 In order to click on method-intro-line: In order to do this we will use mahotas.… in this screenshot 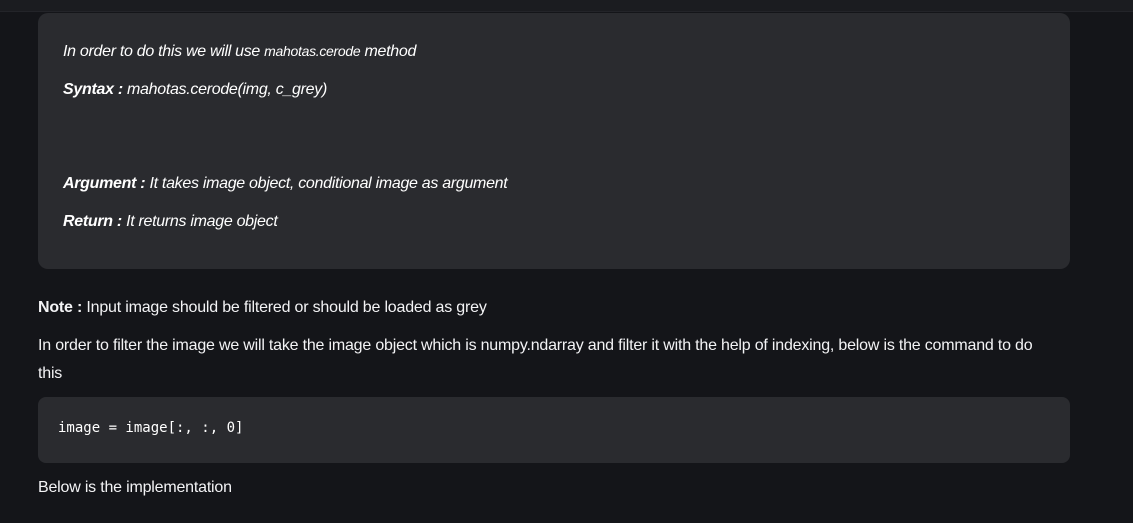, I will do `click(239, 52)`.